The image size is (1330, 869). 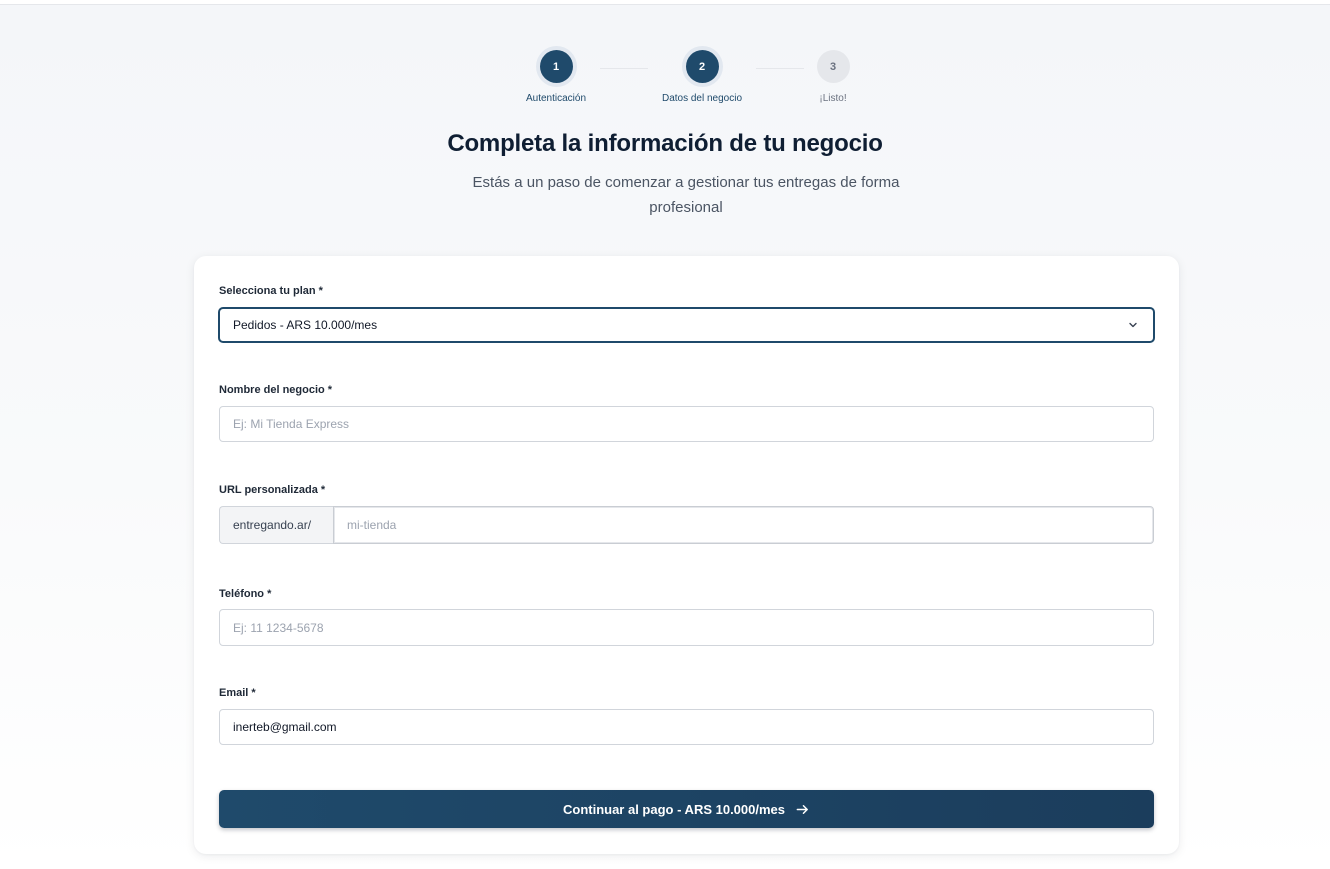 I want to click on chevron-down-icon, so click(x=1133, y=325).